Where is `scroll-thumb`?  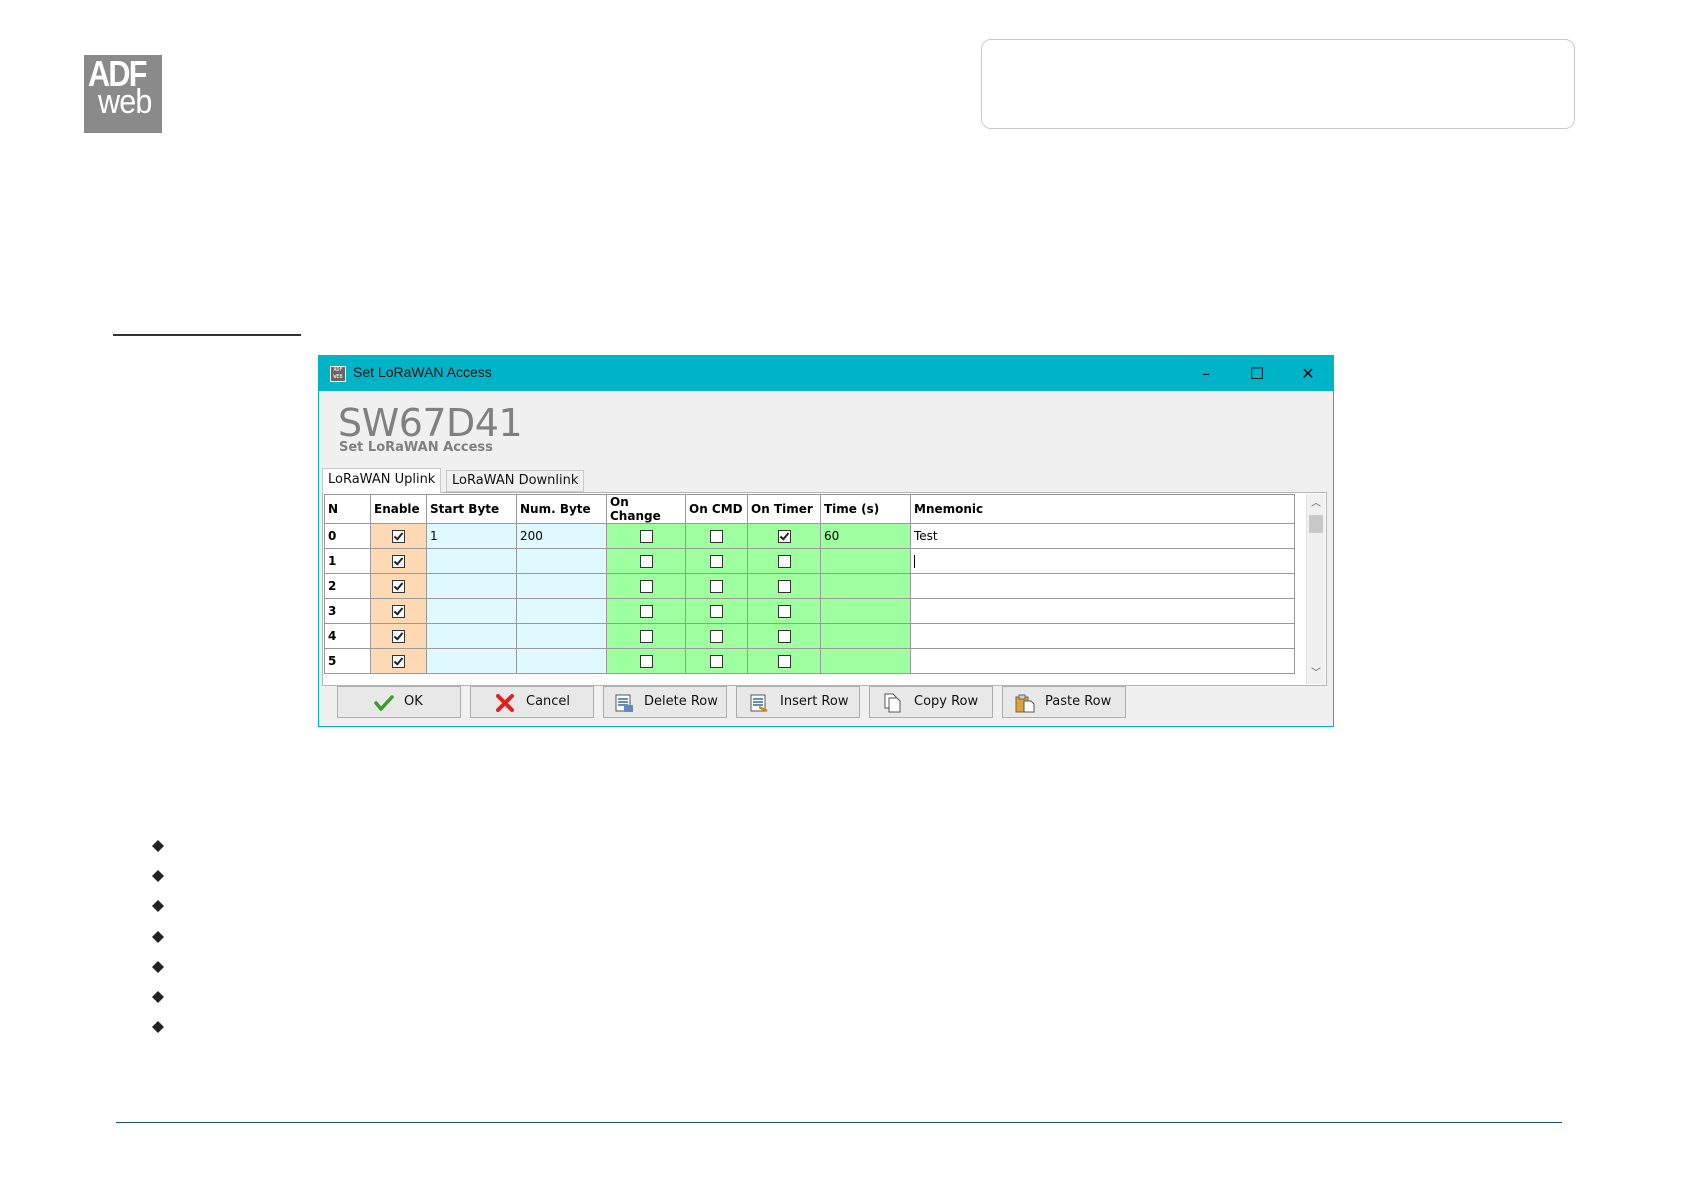
scroll-thumb is located at coordinates (1316, 524).